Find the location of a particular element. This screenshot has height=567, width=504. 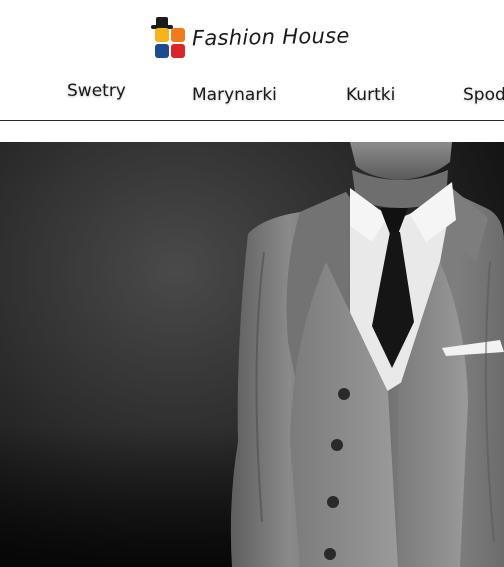

main-navigation: e Swetry Marynarki Kurtki Spod is located at coordinates (252, 98).